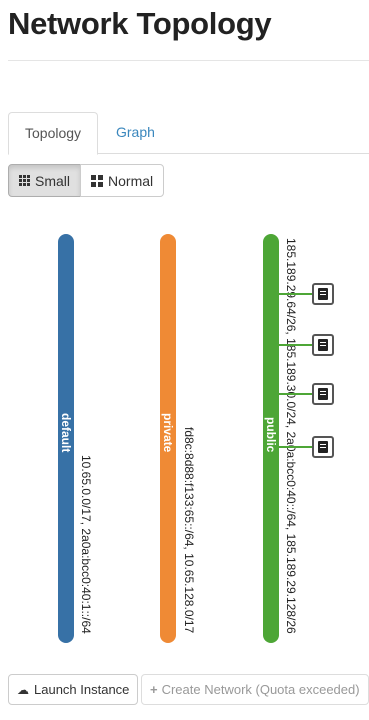 This screenshot has width=369, height=720. I want to click on title-divider, so click(188, 60).